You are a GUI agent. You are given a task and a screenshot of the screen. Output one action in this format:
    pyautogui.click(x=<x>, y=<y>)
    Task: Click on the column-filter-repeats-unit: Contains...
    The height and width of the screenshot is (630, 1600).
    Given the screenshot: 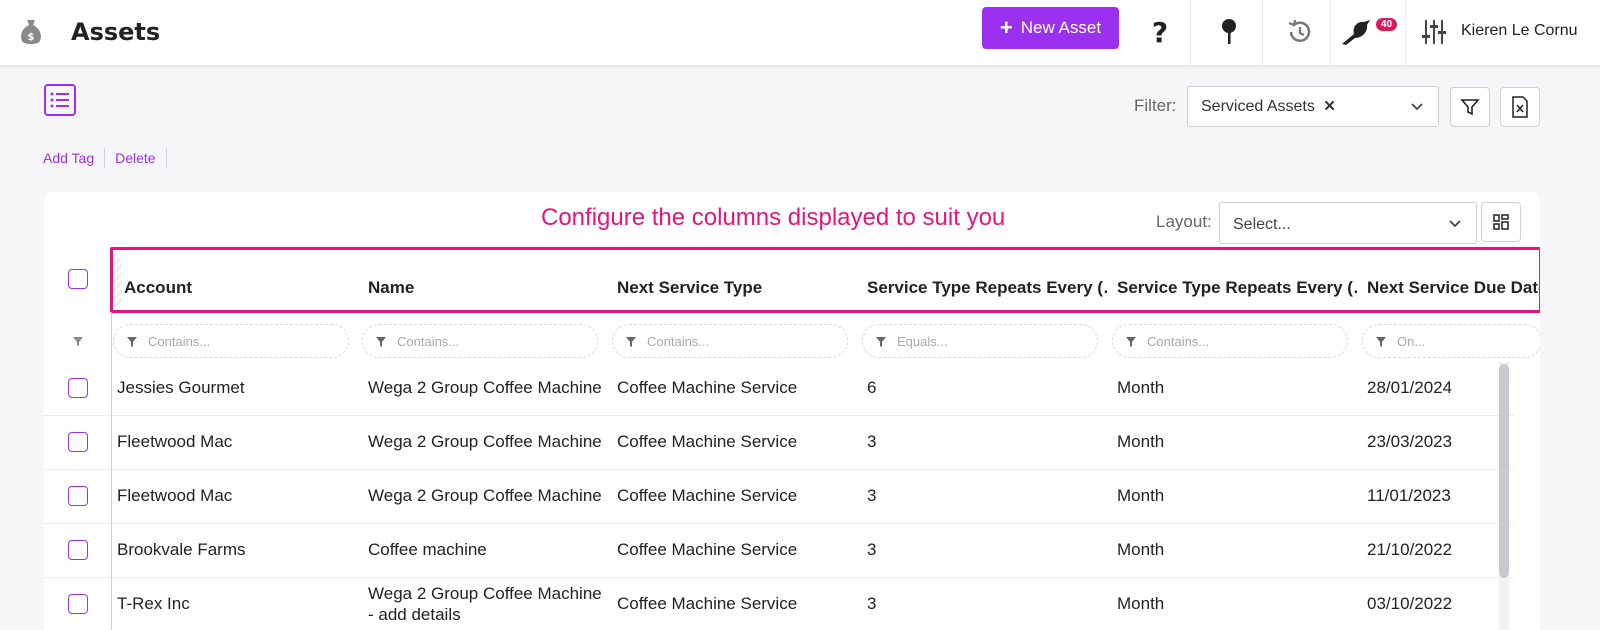 What is the action you would take?
    pyautogui.click(x=1230, y=341)
    